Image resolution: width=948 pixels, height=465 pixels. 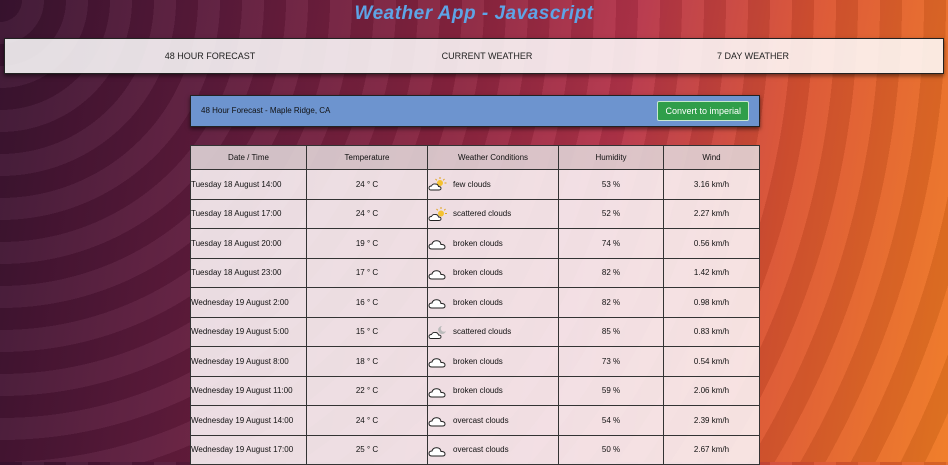 What do you see at coordinates (711, 272) in the screenshot?
I see `cell-wind: 1.42 km/h` at bounding box center [711, 272].